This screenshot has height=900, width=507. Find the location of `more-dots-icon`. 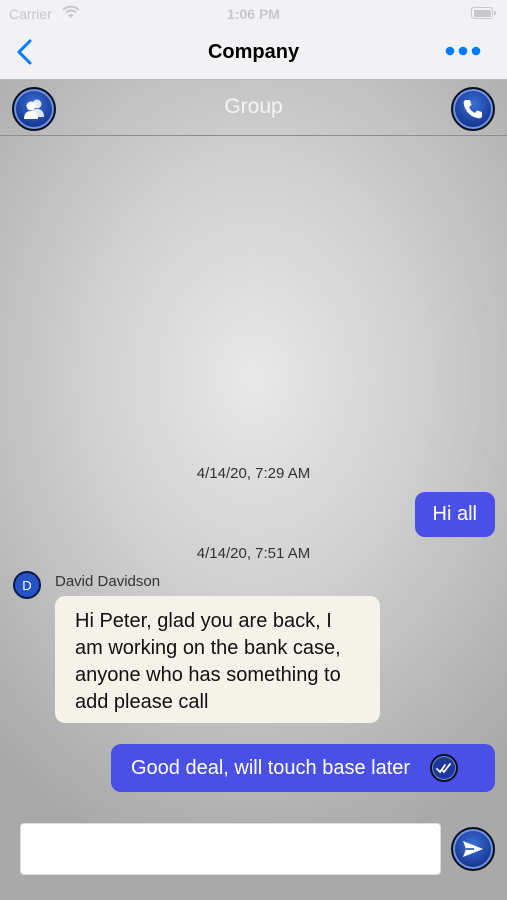

more-dots-icon is located at coordinates (463, 51).